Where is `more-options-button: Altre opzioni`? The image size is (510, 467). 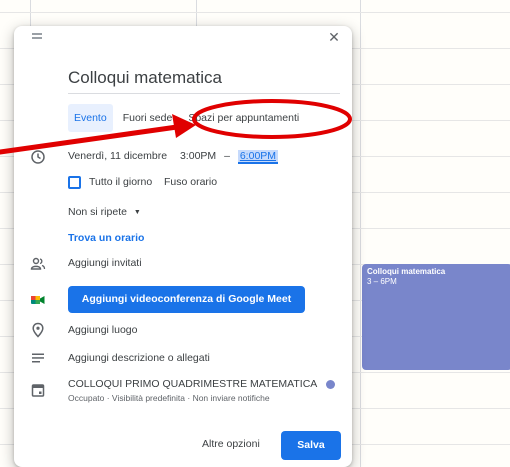
more-options-button: Altre opzioni is located at coordinates (231, 444).